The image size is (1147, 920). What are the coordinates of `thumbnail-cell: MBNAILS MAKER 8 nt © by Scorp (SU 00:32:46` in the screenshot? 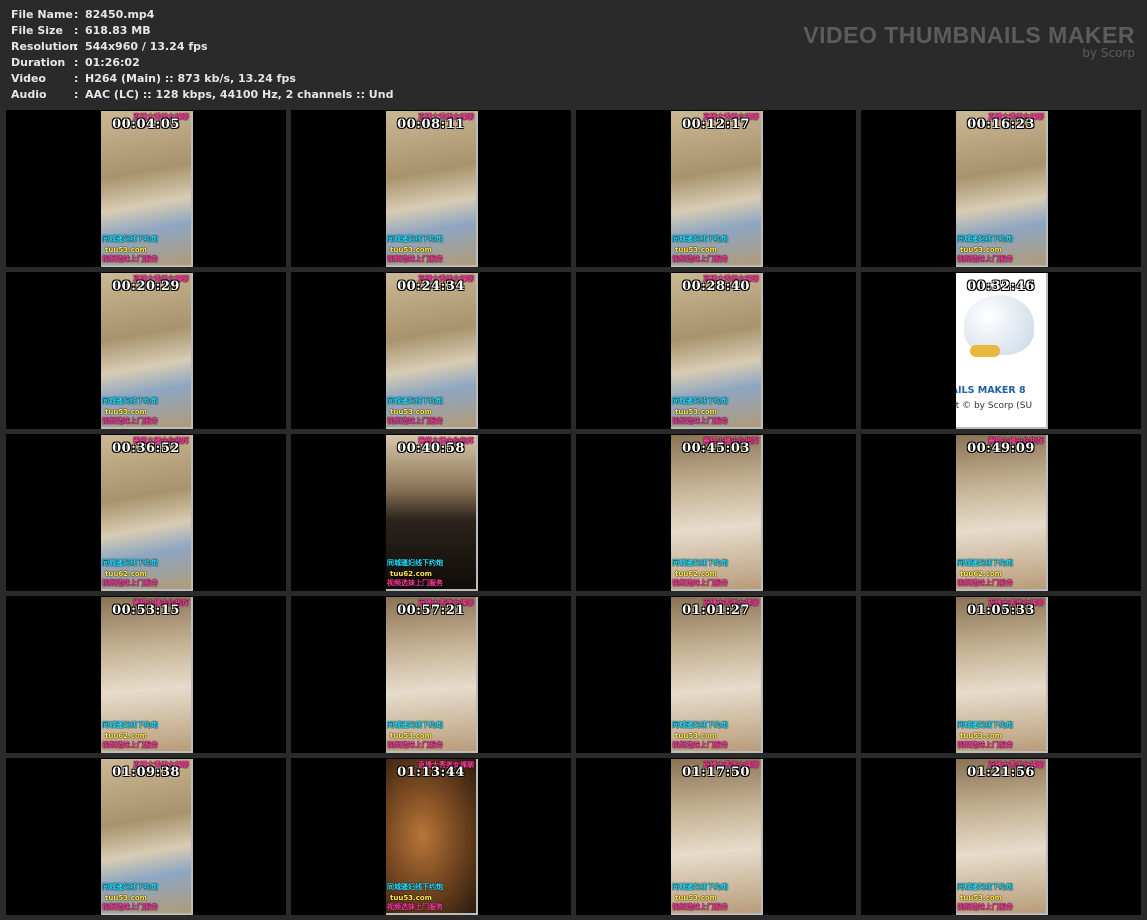 It's located at (1001, 350).